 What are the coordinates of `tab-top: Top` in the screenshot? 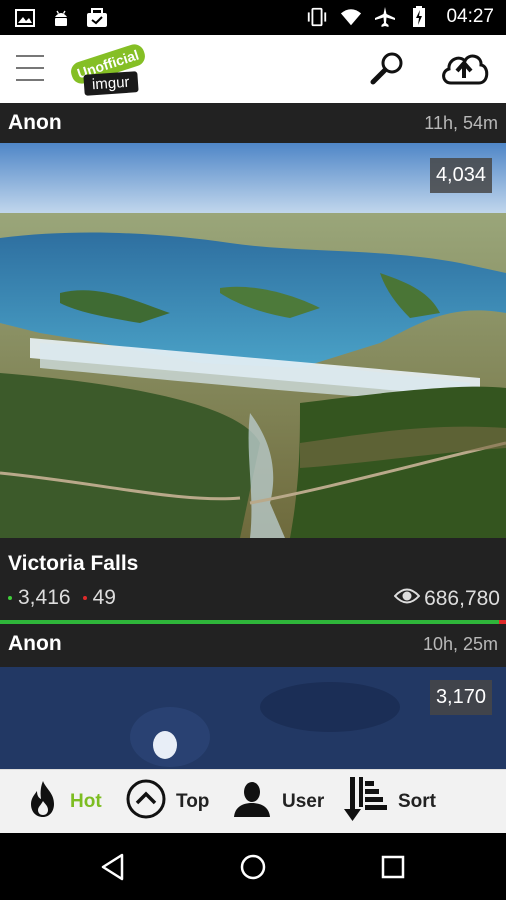 It's located at (167, 802).